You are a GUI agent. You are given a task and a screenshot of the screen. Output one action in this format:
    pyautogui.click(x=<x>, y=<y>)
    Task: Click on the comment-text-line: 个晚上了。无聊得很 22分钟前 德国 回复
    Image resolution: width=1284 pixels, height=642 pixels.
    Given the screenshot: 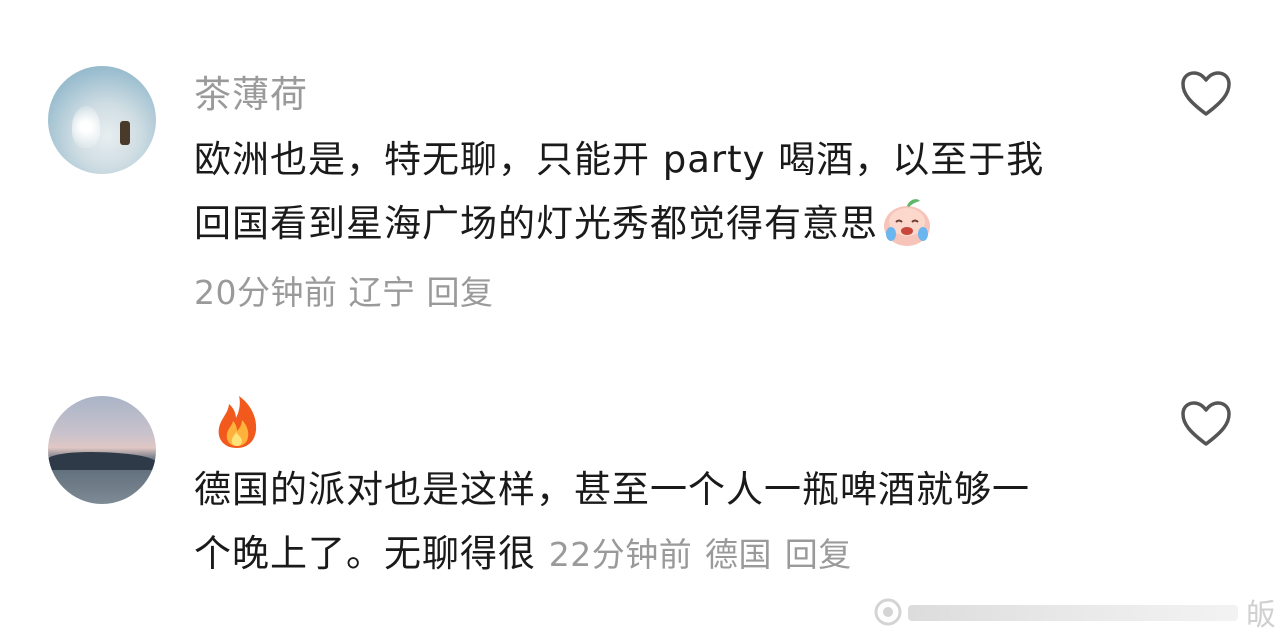 What is the action you would take?
    pyautogui.click(x=659, y=554)
    